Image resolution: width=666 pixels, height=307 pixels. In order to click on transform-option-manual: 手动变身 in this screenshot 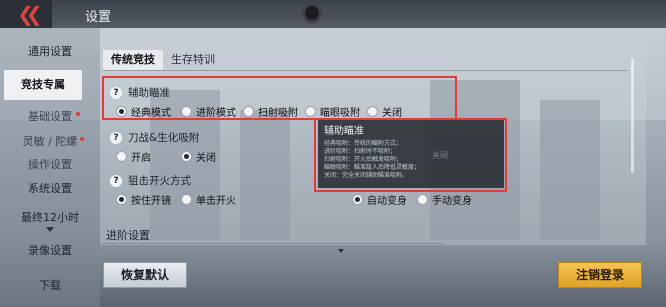, I will do `click(444, 199)`.